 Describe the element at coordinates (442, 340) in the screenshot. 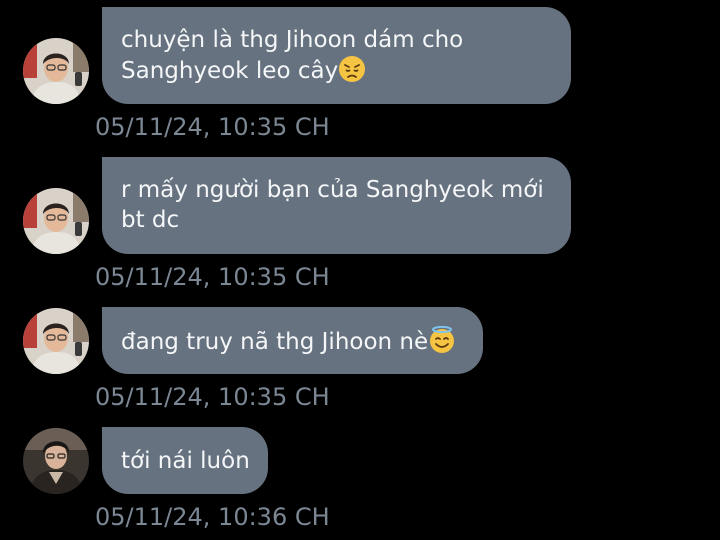

I see `smiling-face-with-halo-emoji` at that location.